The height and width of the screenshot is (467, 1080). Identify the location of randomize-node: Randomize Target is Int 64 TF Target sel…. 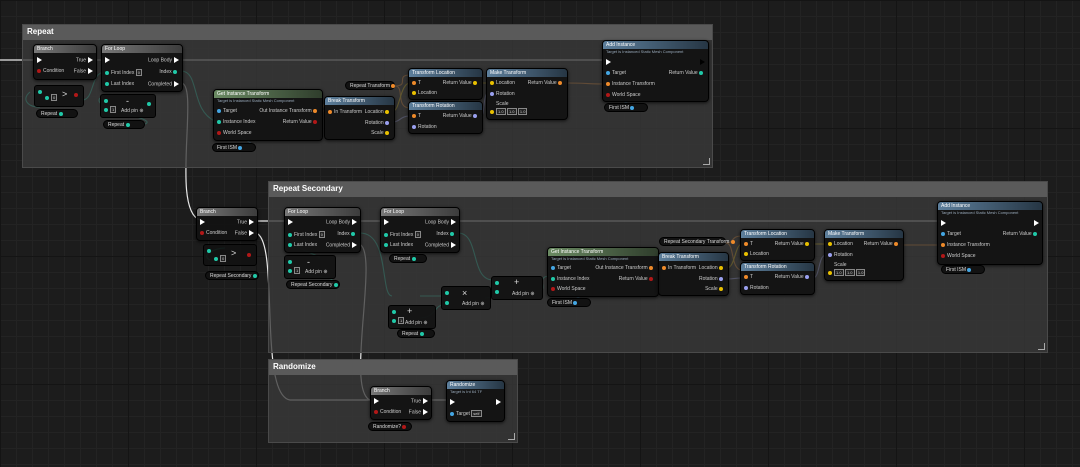
(475, 401).